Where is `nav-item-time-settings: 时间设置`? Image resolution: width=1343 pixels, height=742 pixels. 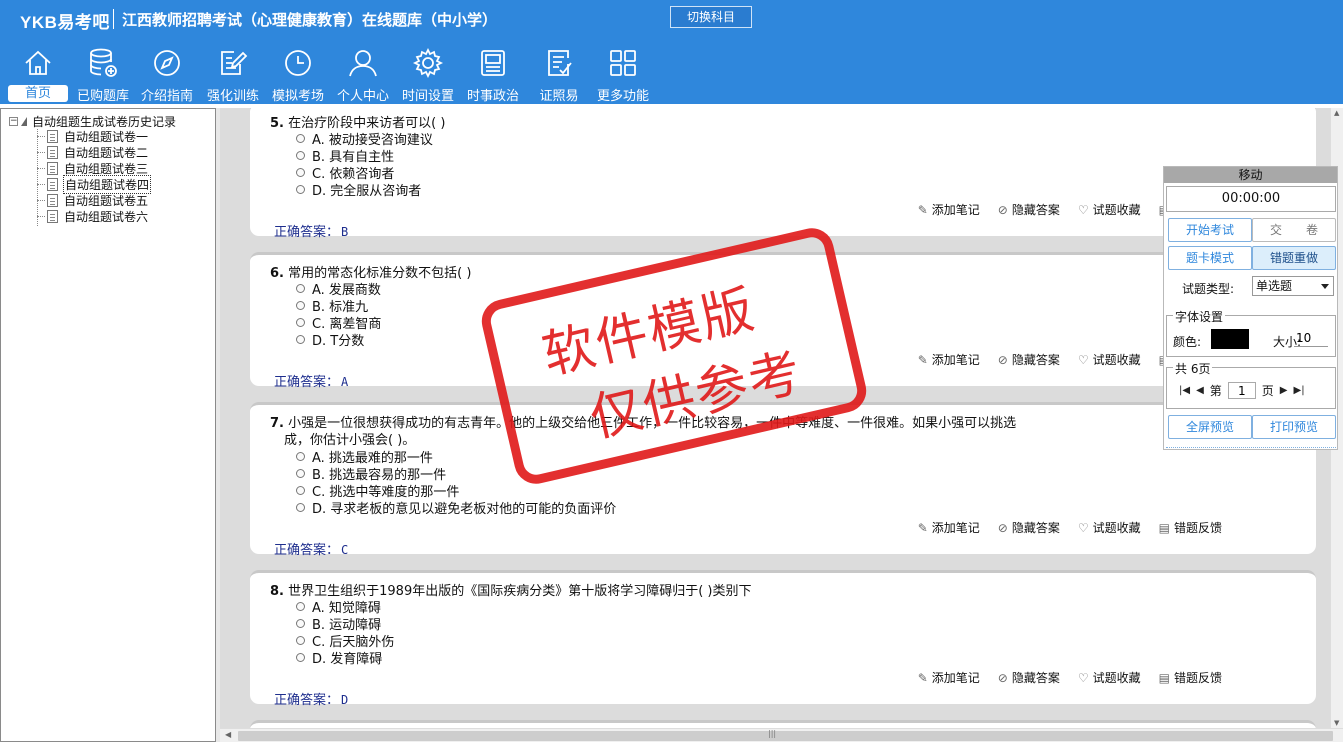 nav-item-time-settings: 时间设置 is located at coordinates (428, 75).